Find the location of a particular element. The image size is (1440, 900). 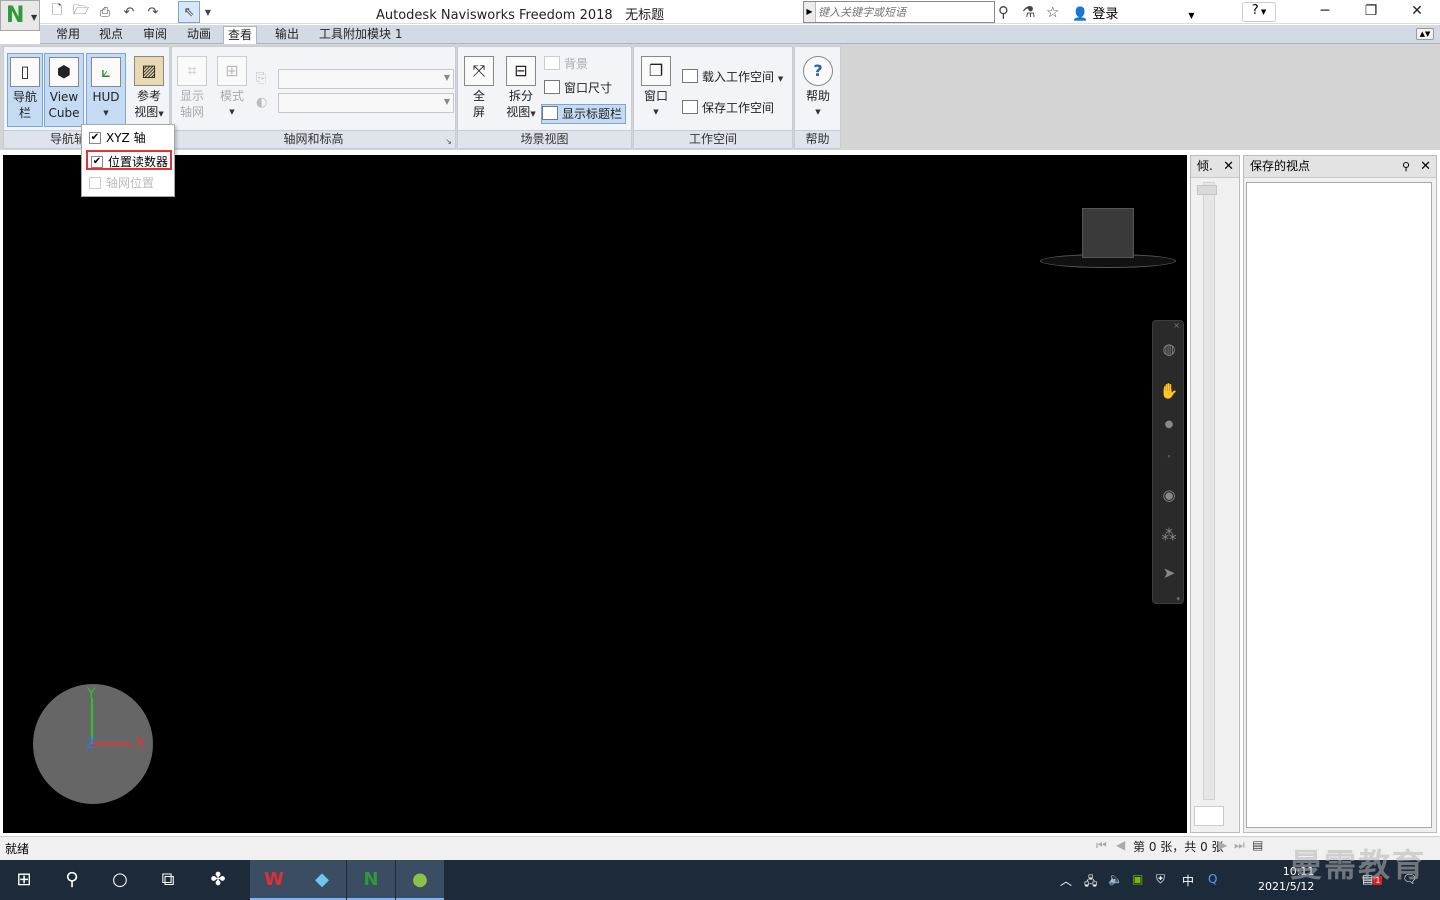

redo-icon: ↷ is located at coordinates (153, 12).